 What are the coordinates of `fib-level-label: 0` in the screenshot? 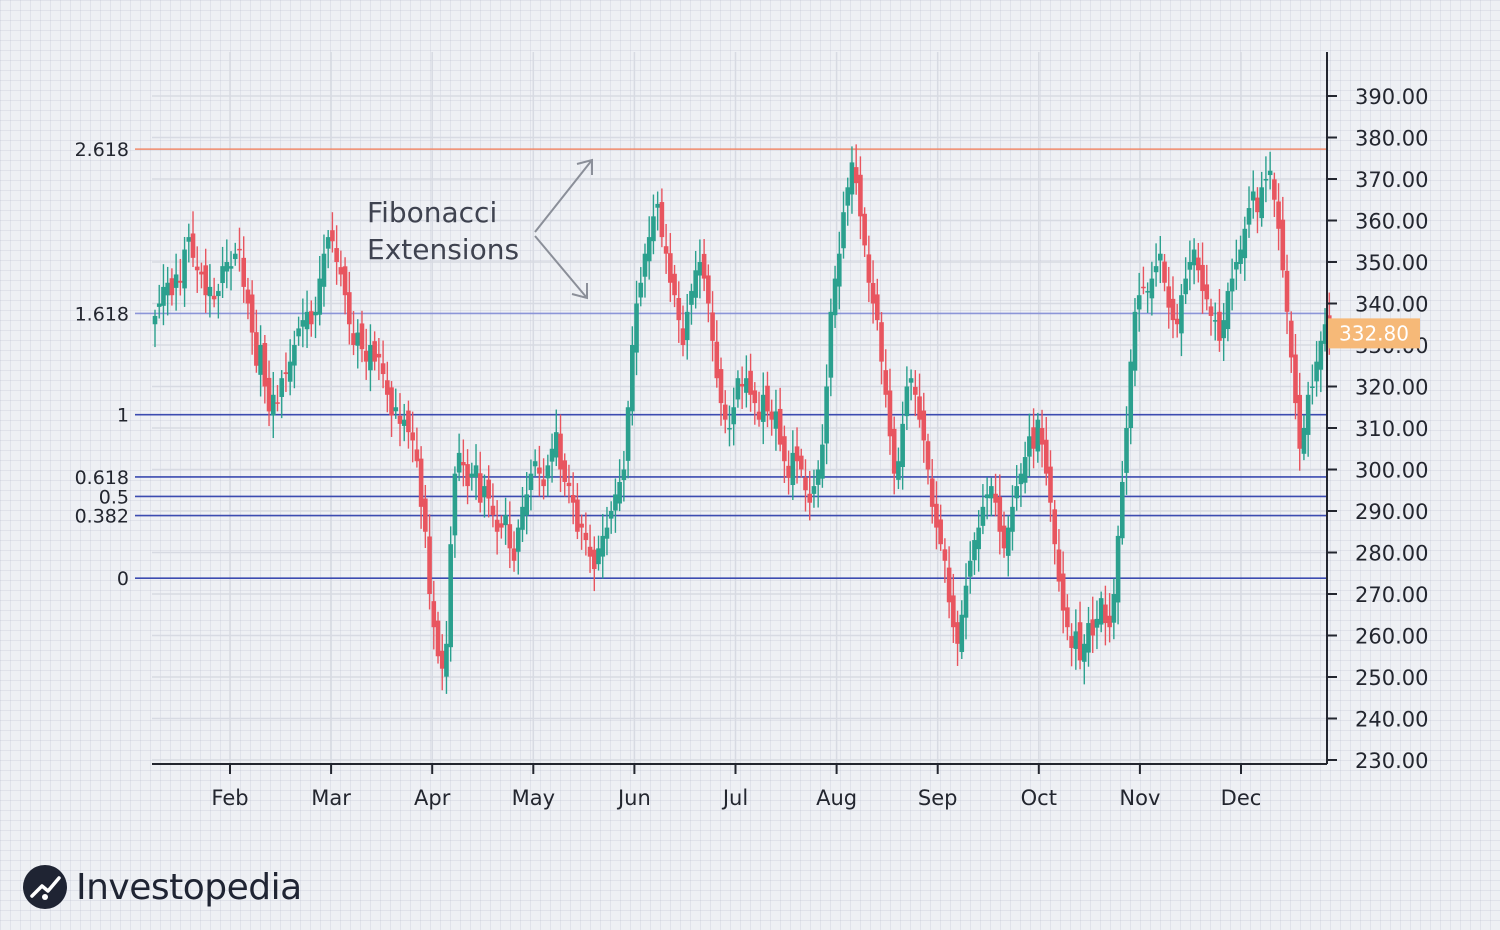 It's located at (123, 579).